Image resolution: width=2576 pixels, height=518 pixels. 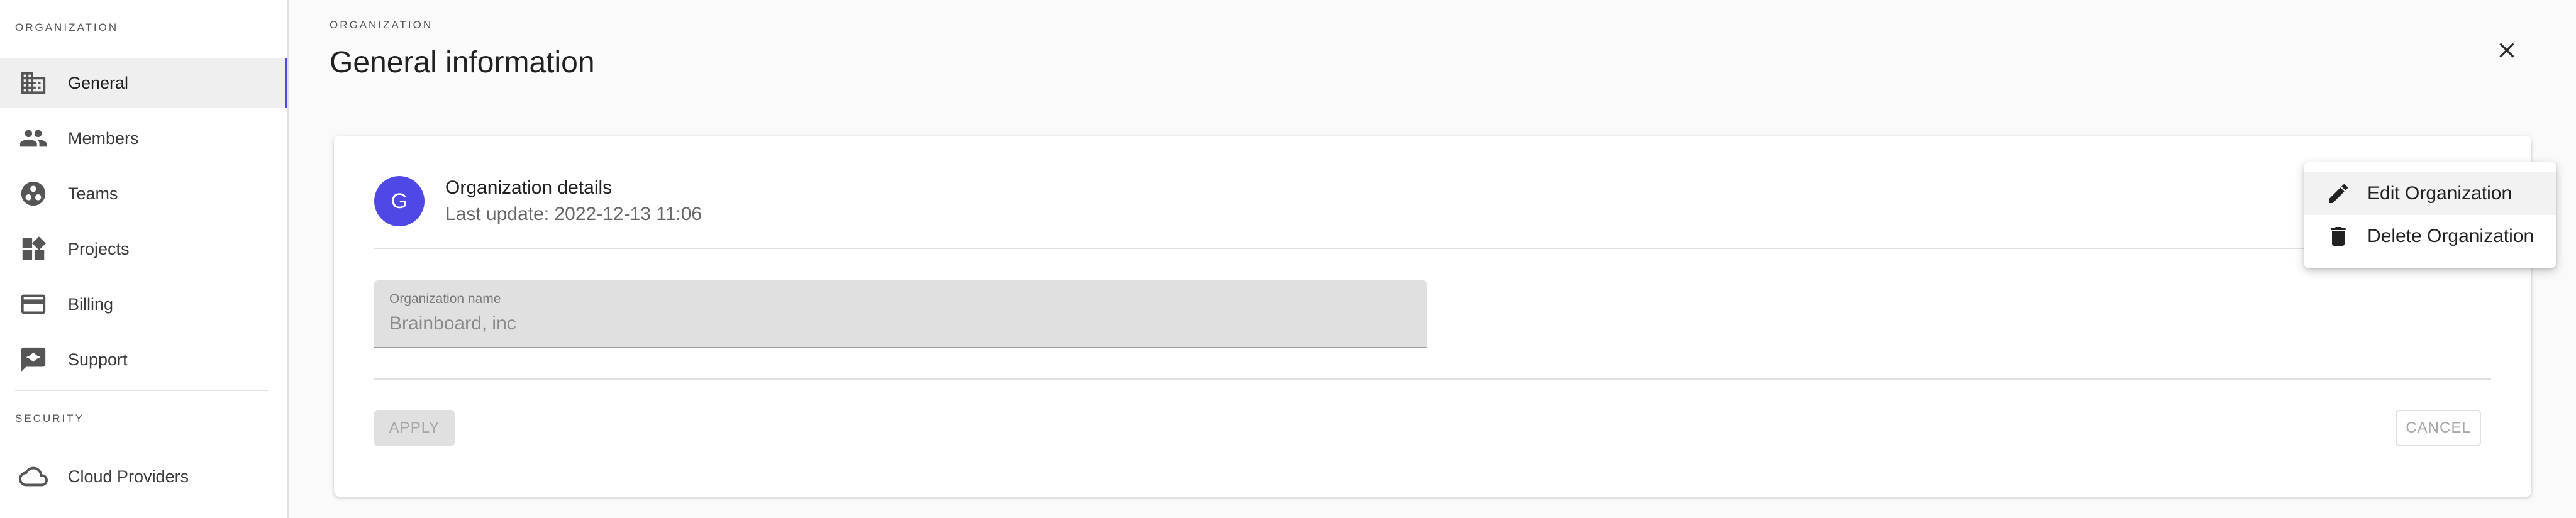 What do you see at coordinates (93, 193) in the screenshot?
I see `sidebar-item-label: Teams` at bounding box center [93, 193].